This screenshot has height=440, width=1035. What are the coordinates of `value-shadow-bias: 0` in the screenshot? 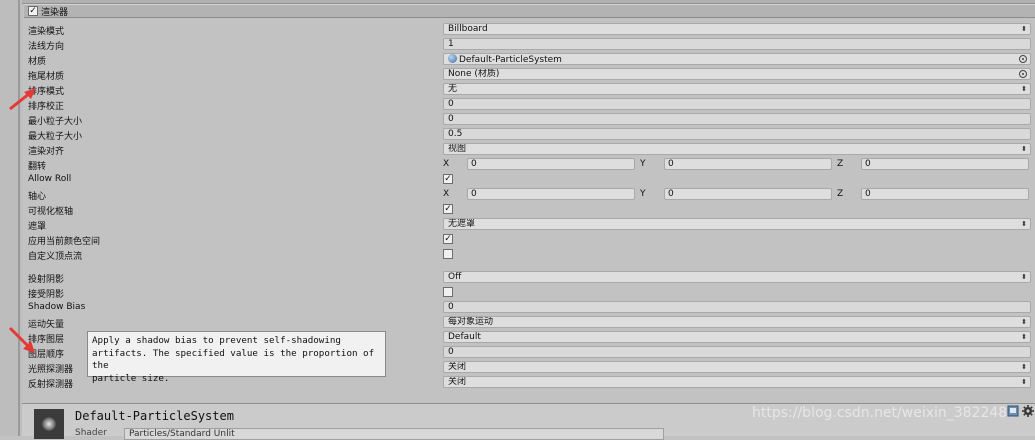 It's located at (451, 307).